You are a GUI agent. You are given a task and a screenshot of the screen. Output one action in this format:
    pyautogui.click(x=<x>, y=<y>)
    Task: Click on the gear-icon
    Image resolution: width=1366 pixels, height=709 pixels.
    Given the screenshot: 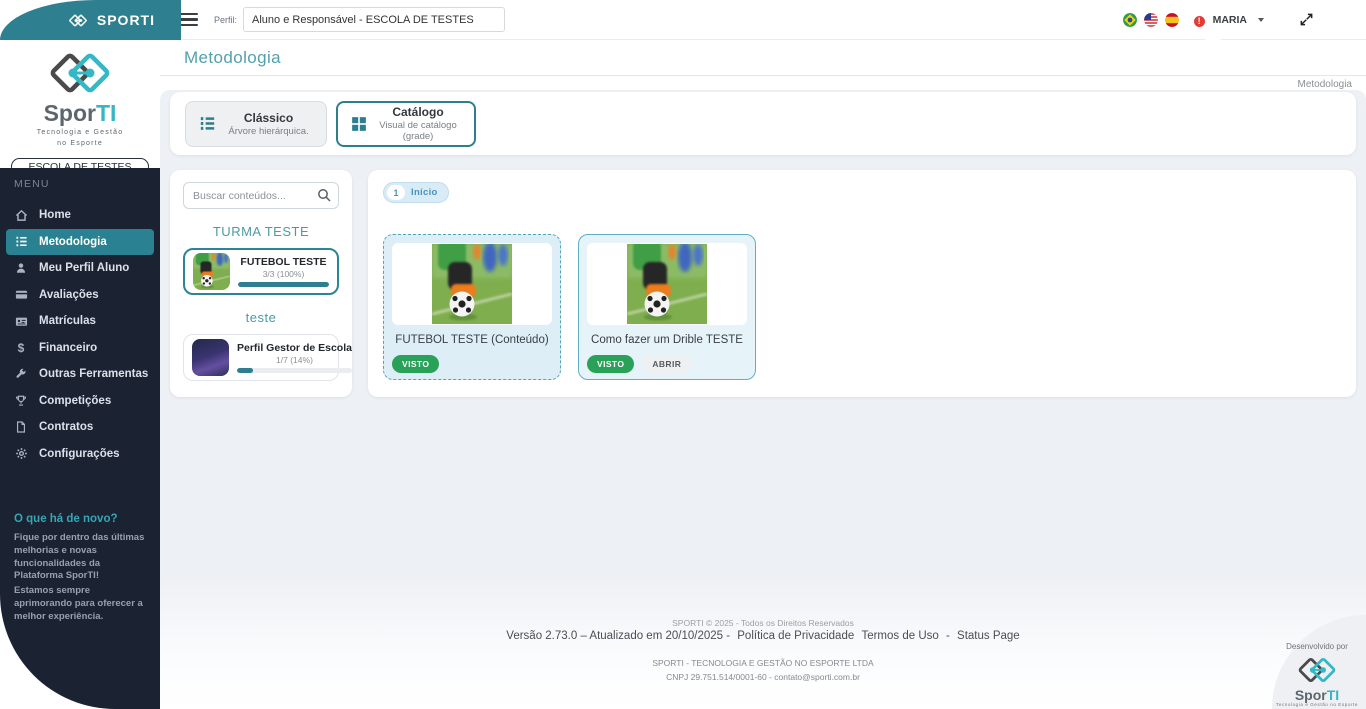 What is the action you would take?
    pyautogui.click(x=21, y=454)
    